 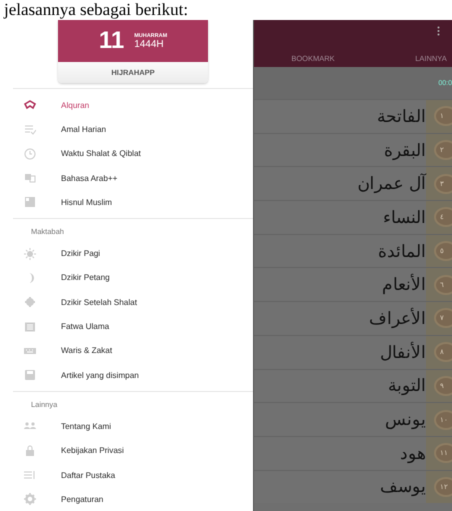 I want to click on surah-name: الأعراف, so click(x=397, y=318).